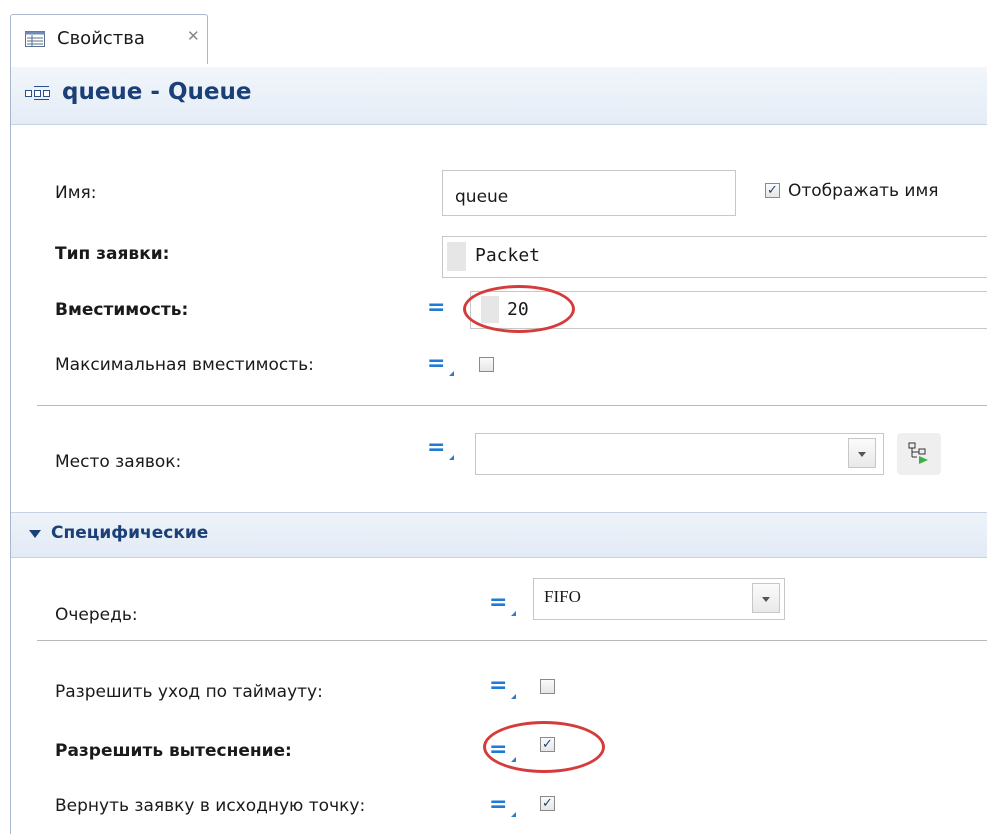 The image size is (987, 834). What do you see at coordinates (499, 96) in the screenshot?
I see `panel-header: queue - Queue` at bounding box center [499, 96].